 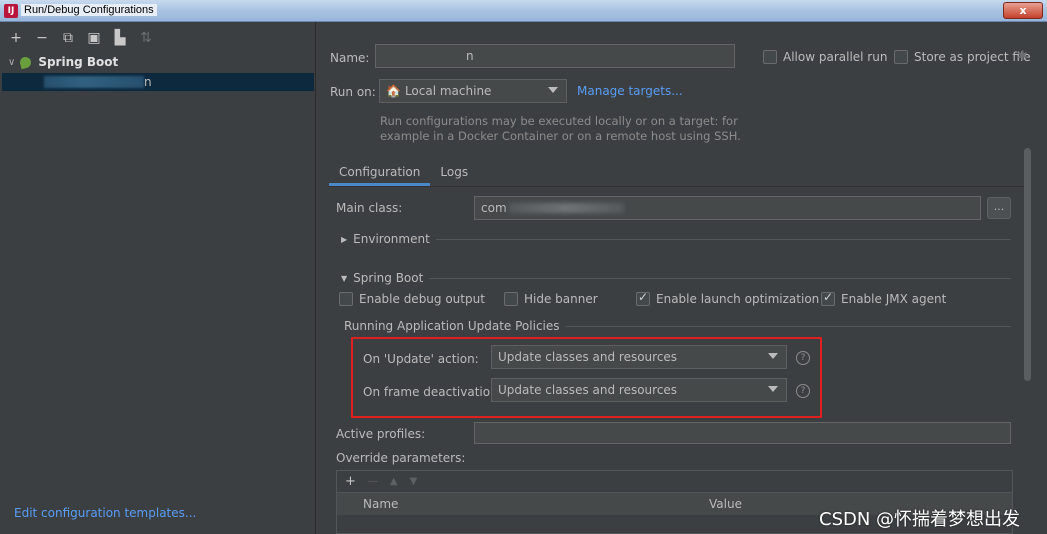 I want to click on remove-icon: −, so click(x=42, y=38).